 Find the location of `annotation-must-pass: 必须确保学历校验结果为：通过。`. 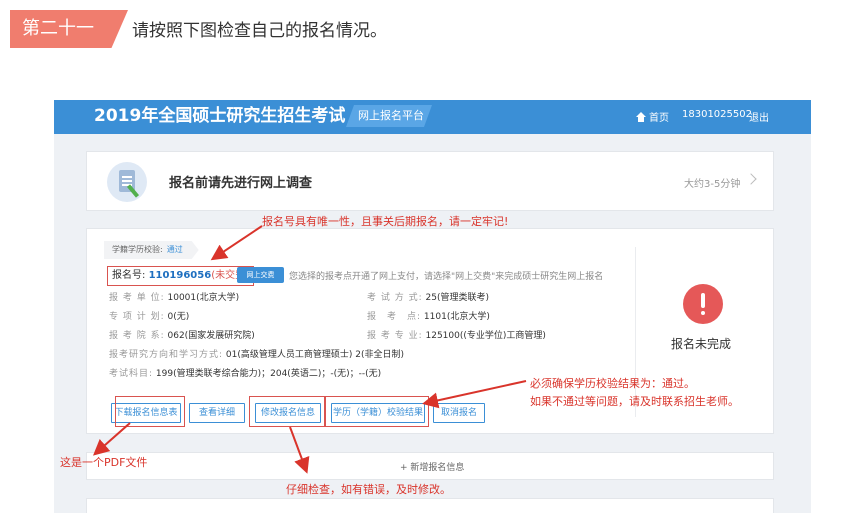

annotation-must-pass: 必须确保学历校验结果为：通过。 is located at coordinates (612, 383).